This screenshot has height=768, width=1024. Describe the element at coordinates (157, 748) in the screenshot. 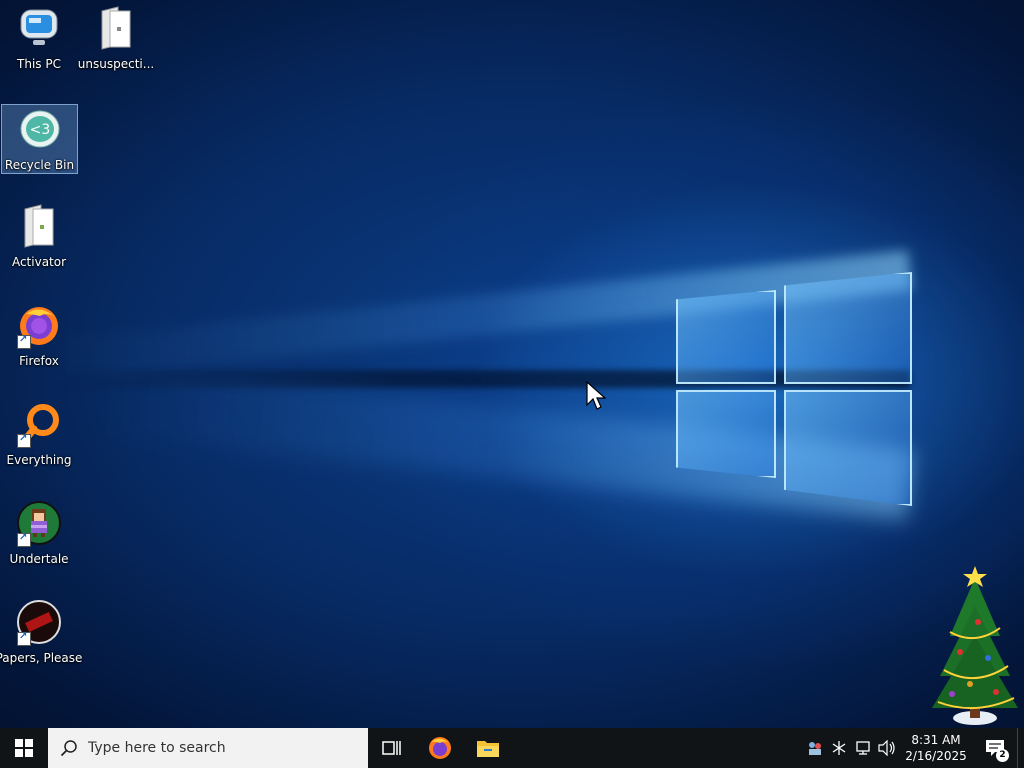

I see `search-placeholder: Type here to search` at that location.